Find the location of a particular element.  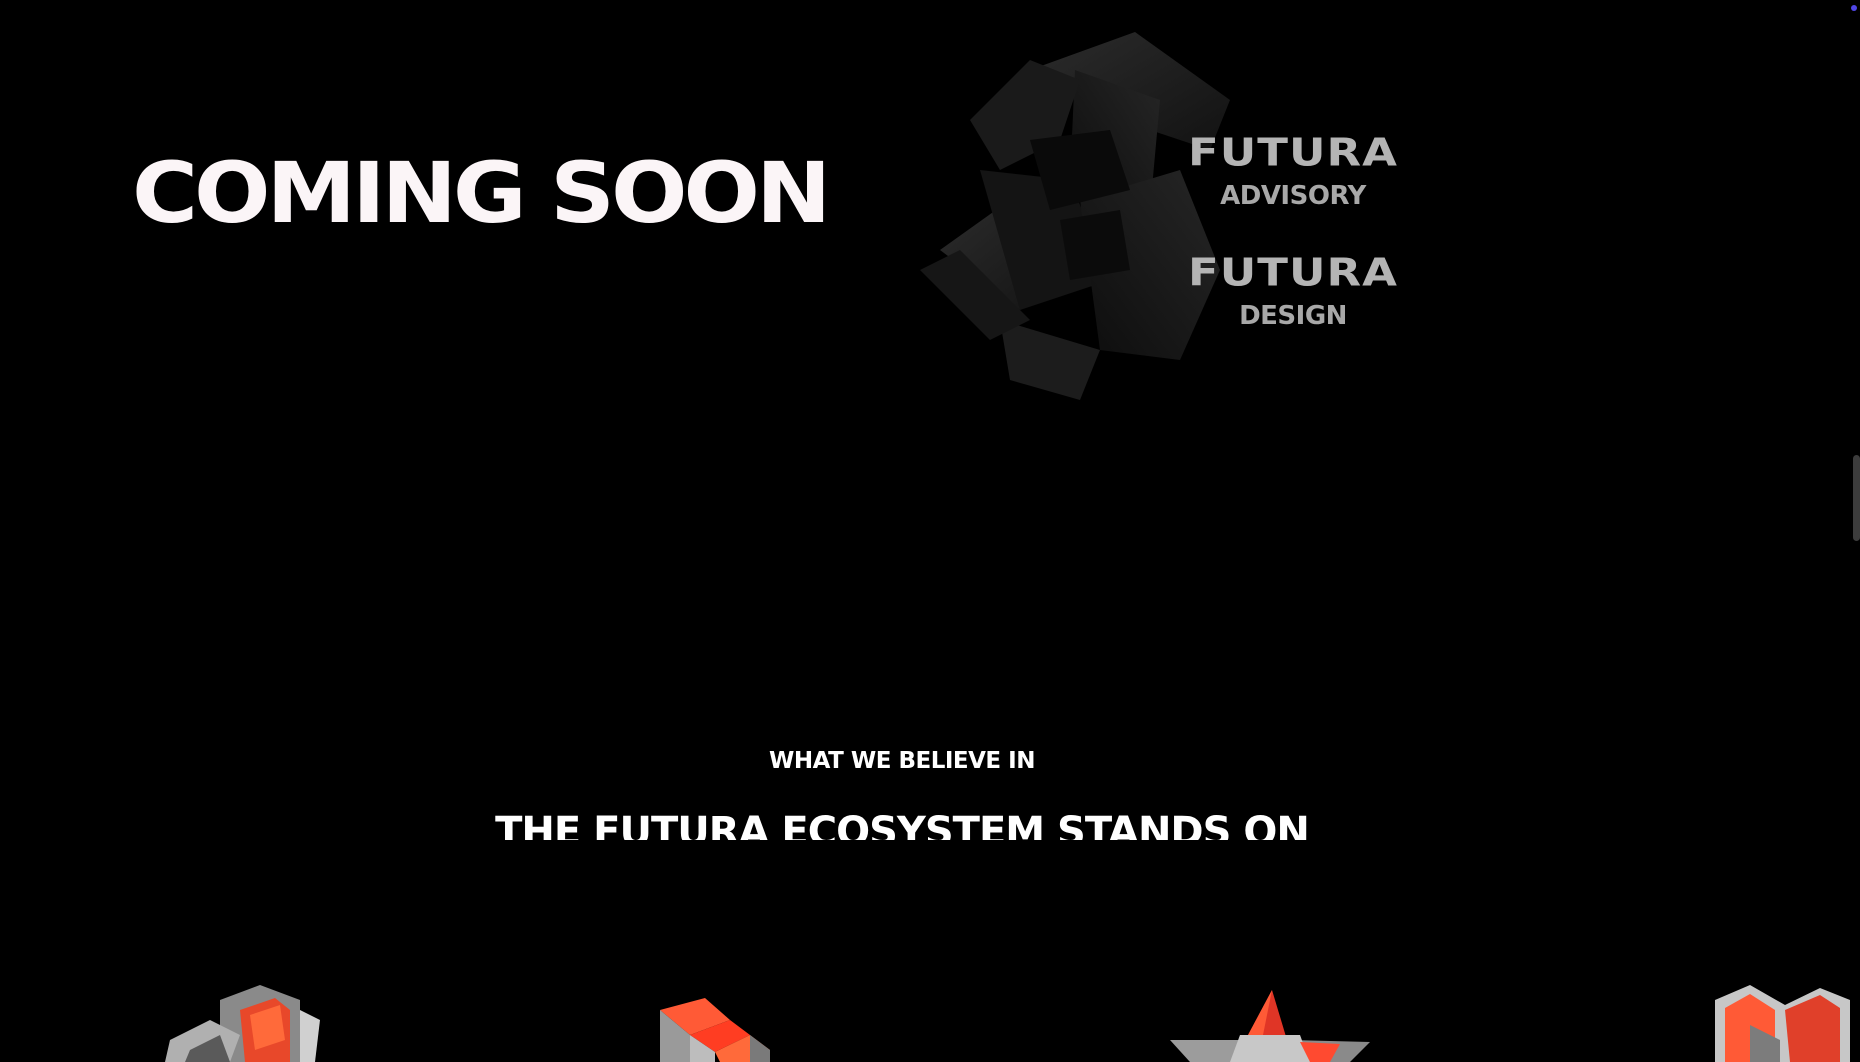

coming-soon-title: COMING SOON is located at coordinates (481, 193).